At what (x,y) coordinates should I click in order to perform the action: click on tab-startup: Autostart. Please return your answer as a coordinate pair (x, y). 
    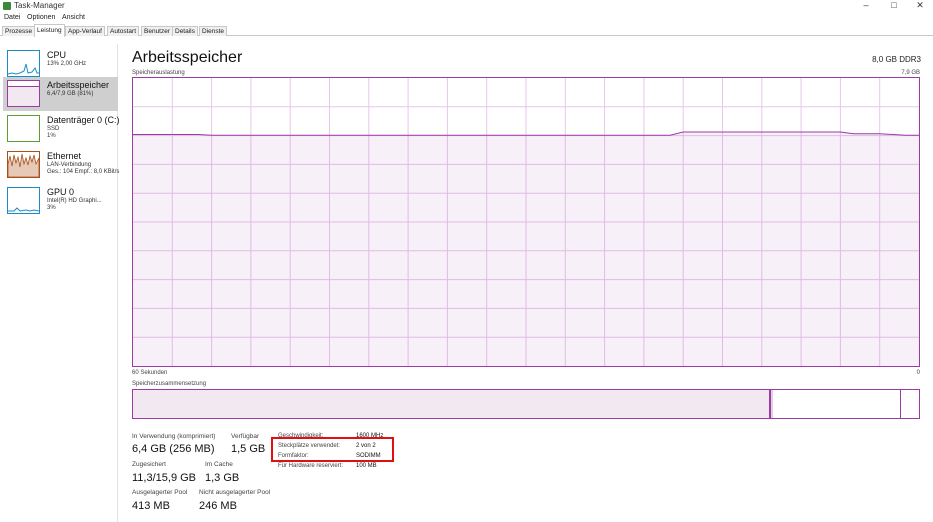
    Looking at the image, I should click on (123, 31).